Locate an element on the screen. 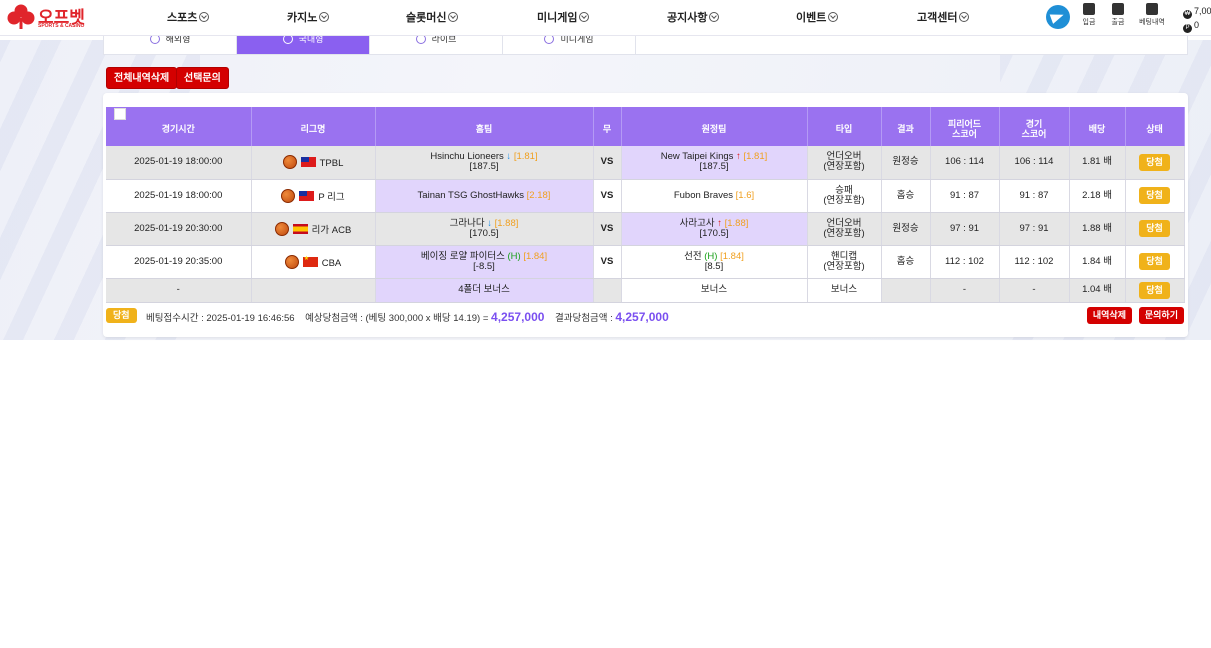 The height and width of the screenshot is (648, 1211). away-line: [8.5] is located at coordinates (714, 266).